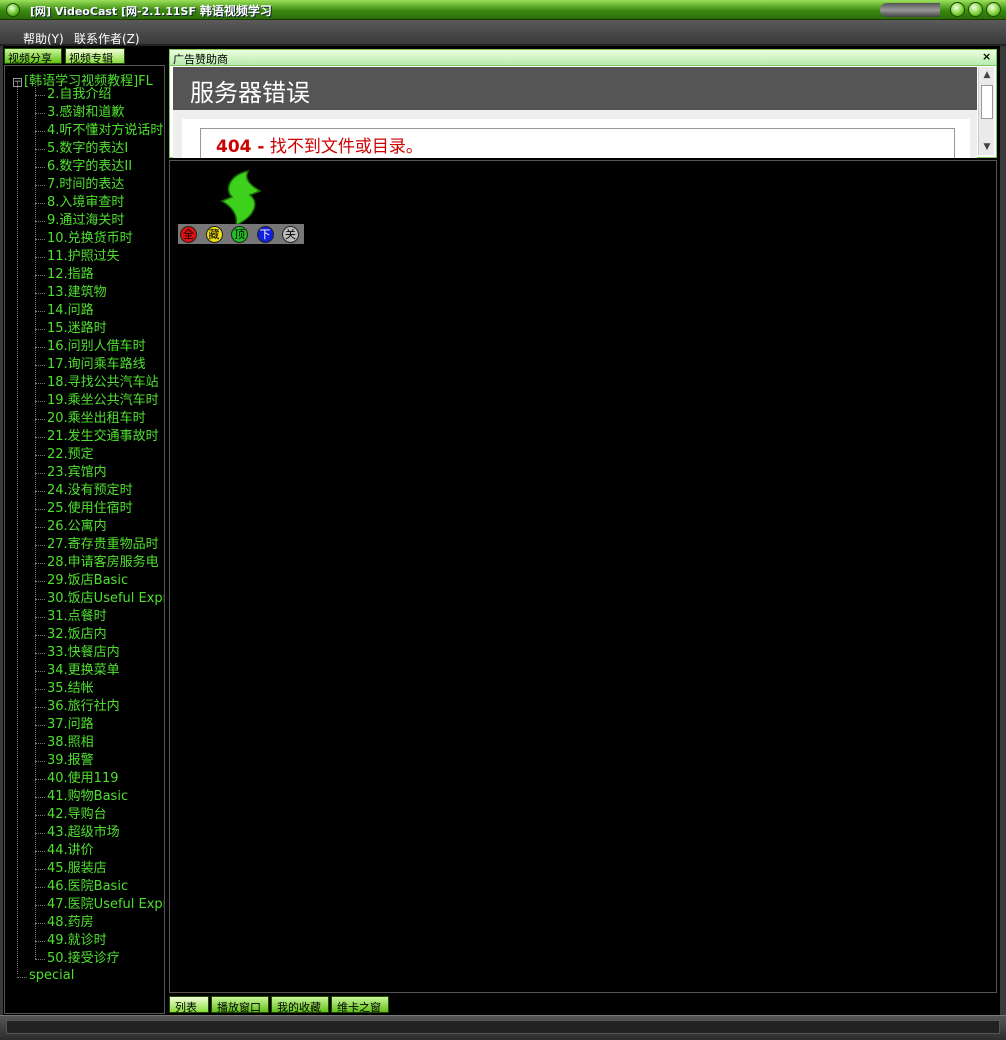 The height and width of the screenshot is (1040, 1006). What do you see at coordinates (99, 383) in the screenshot?
I see `tree-item: 18.寻找公共汽车站` at bounding box center [99, 383].